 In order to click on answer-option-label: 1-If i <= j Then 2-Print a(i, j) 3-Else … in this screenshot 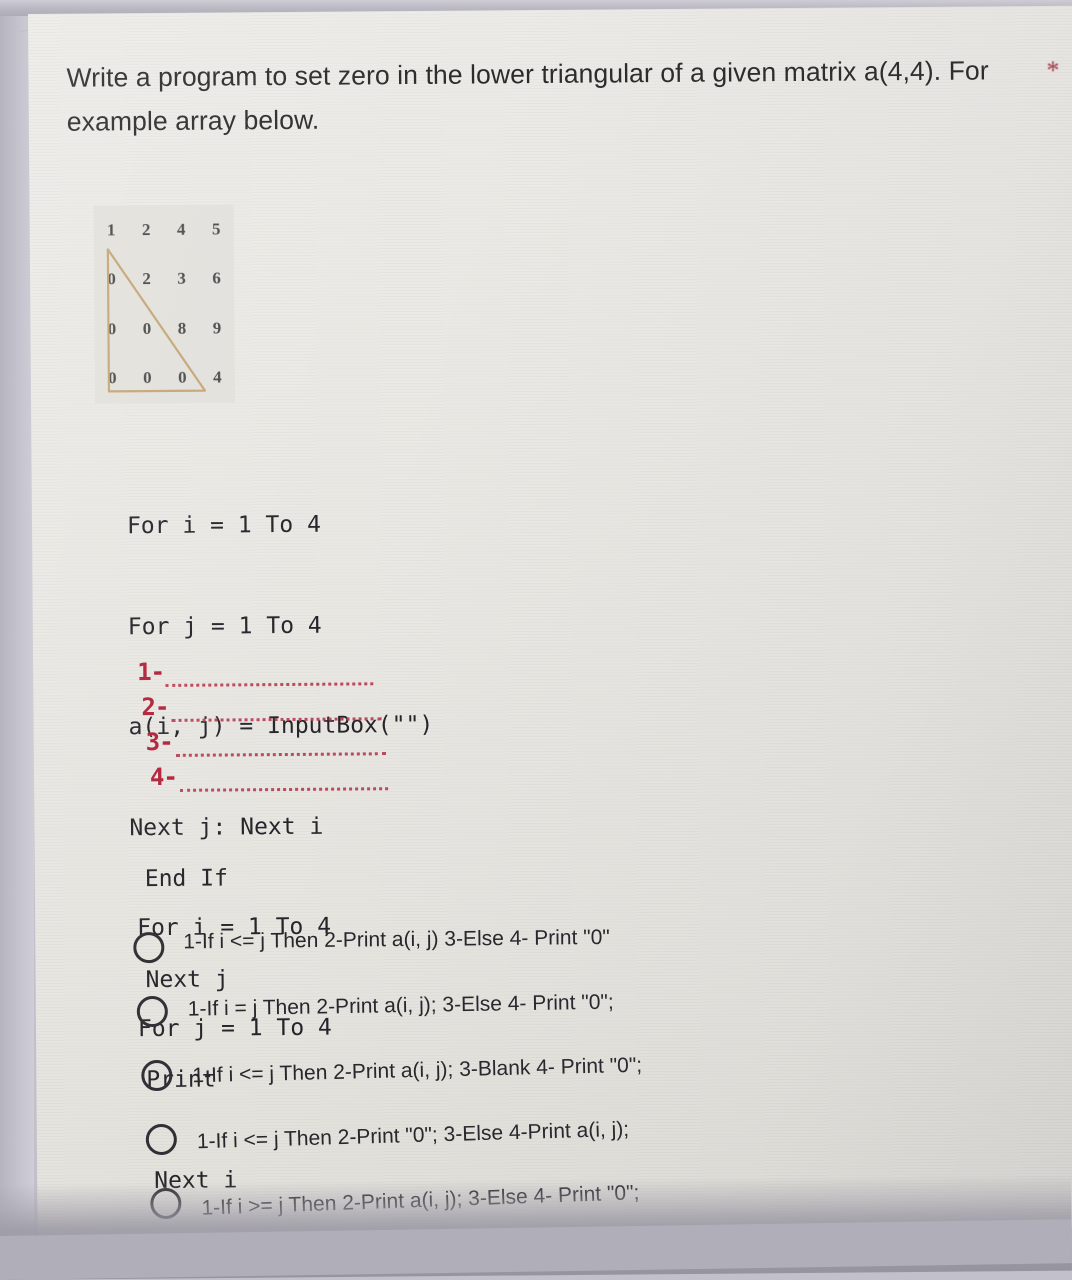, I will do `click(396, 939)`.